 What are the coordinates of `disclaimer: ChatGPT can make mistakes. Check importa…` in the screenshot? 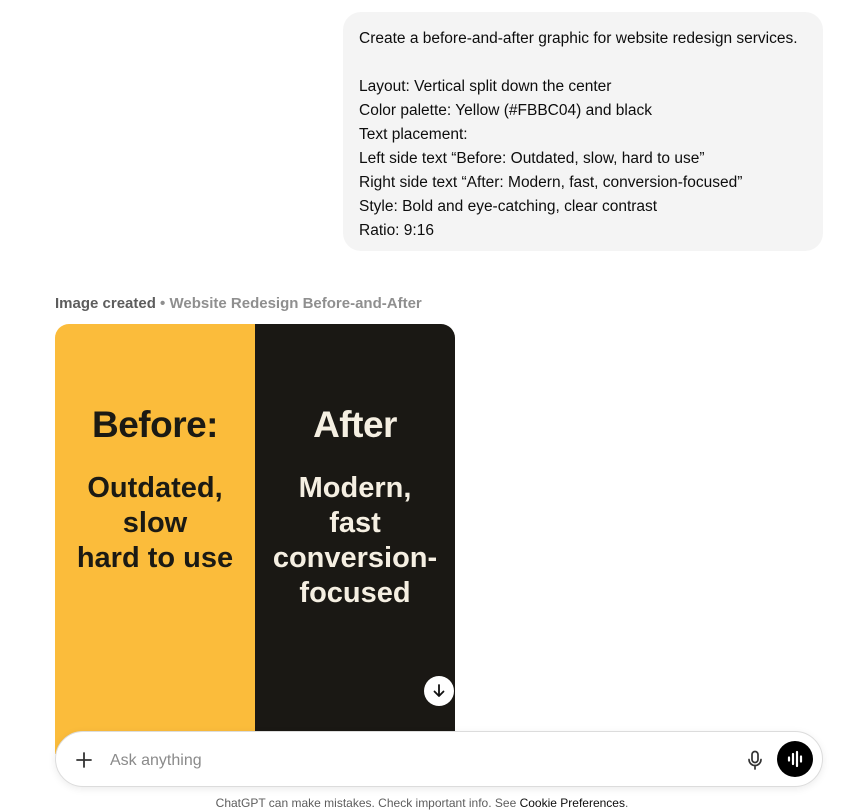 It's located at (422, 803).